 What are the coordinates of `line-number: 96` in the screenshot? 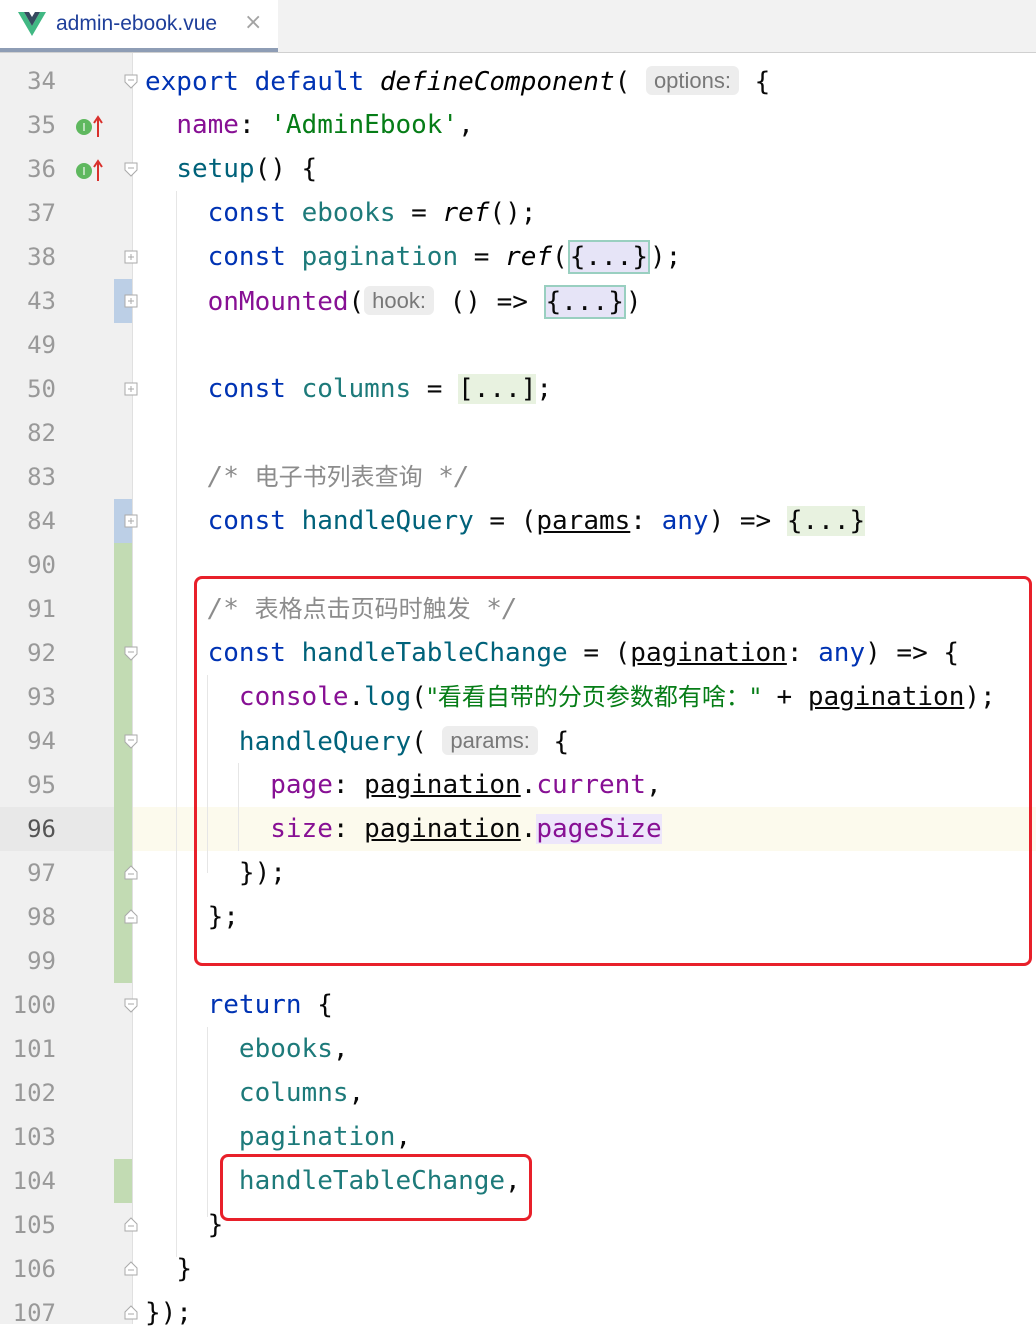 It's located at (41, 829).